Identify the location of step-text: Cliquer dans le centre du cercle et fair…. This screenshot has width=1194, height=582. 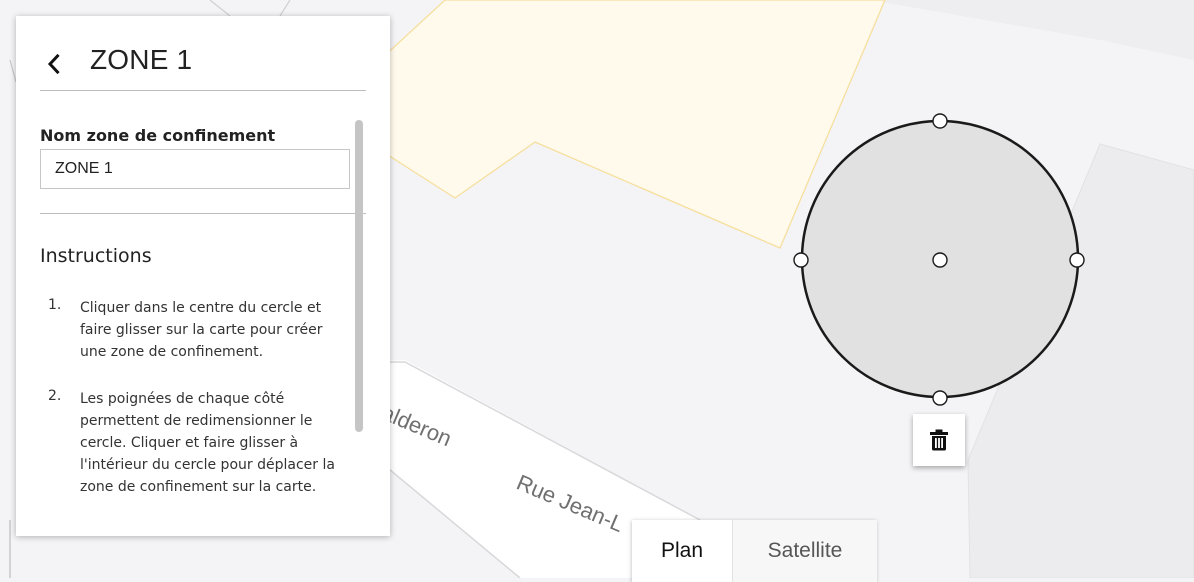
(201, 330).